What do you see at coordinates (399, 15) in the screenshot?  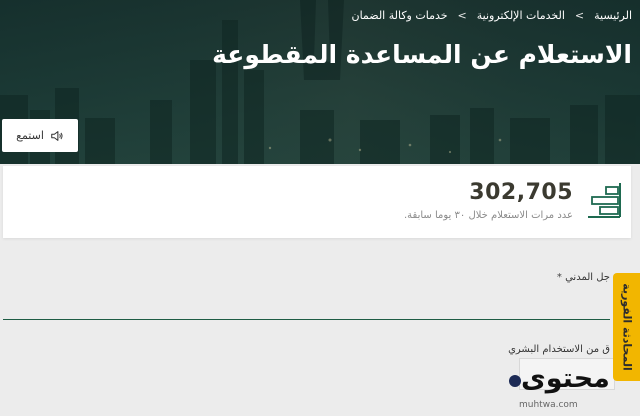 I see `breadcrumb-current: خدمات وكالة الضمان` at bounding box center [399, 15].